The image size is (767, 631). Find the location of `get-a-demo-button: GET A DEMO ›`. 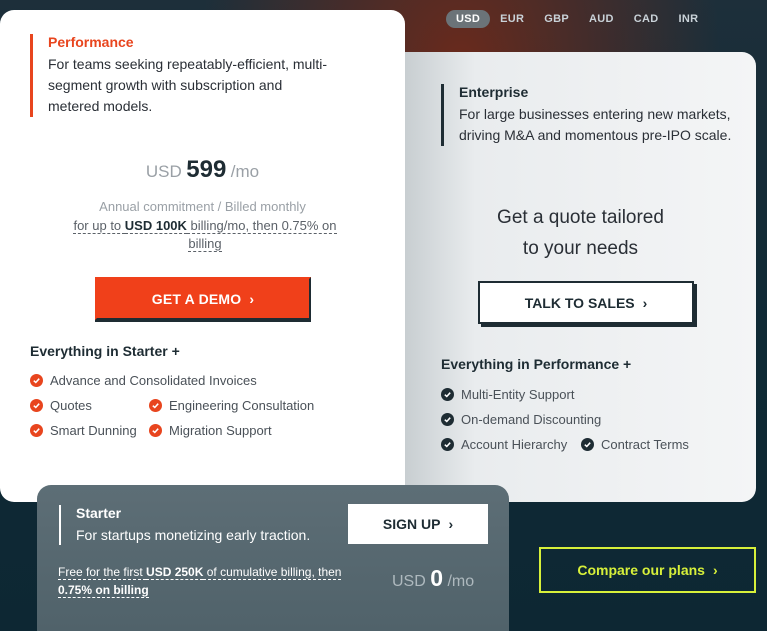

get-a-demo-button: GET A DEMO › is located at coordinates (203, 298).